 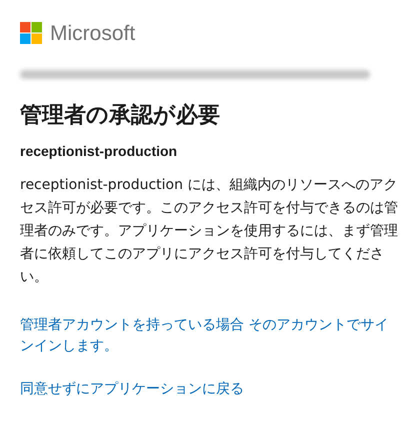 What do you see at coordinates (93, 33) in the screenshot?
I see `brand-name: Microsoft` at bounding box center [93, 33].